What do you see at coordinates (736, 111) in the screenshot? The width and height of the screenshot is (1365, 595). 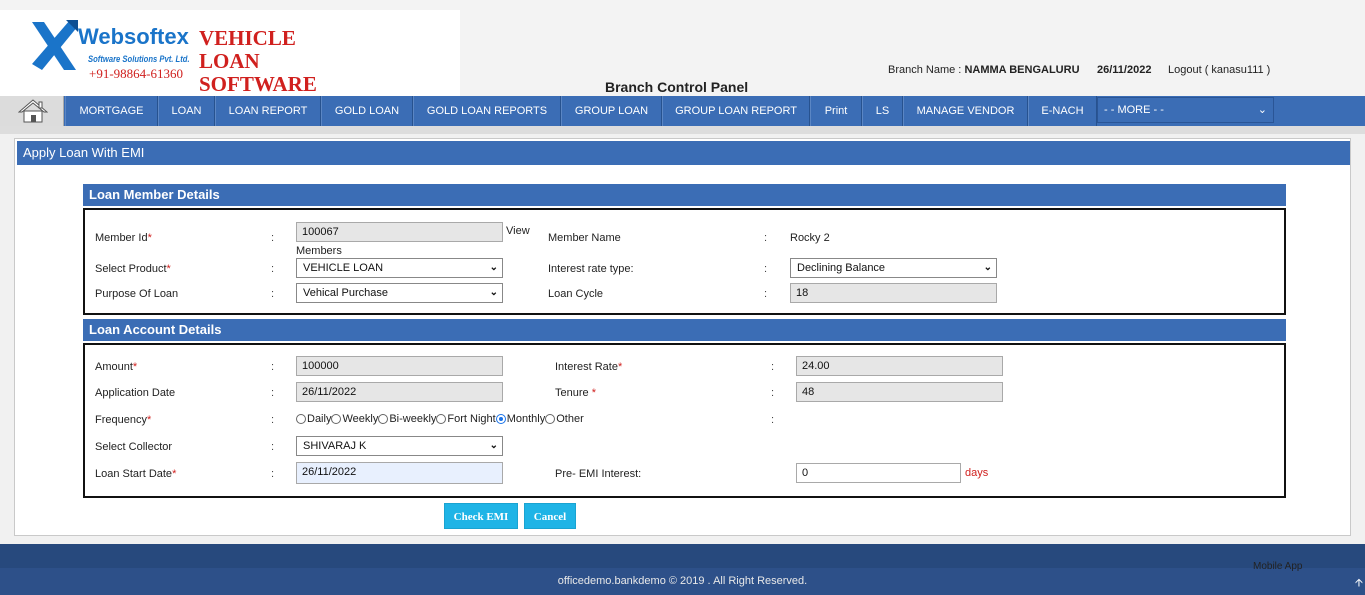 I see `nav-group-loan-report: GROUP LOAN REPORT` at bounding box center [736, 111].